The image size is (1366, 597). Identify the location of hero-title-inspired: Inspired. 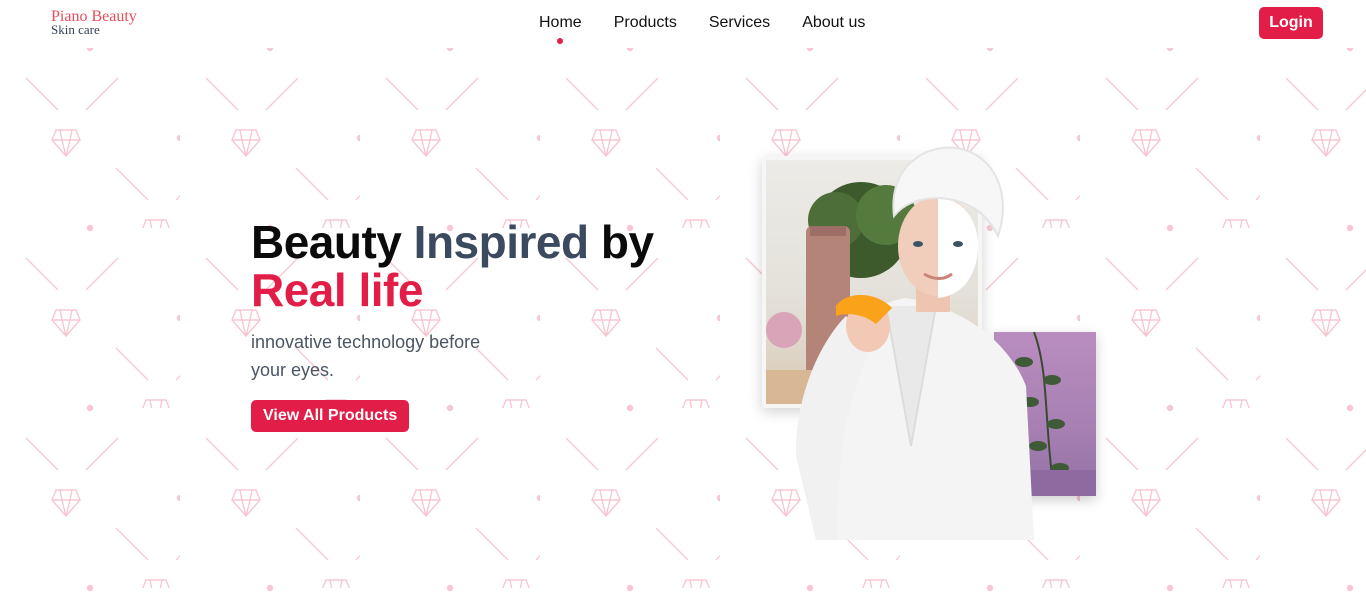
(501, 242).